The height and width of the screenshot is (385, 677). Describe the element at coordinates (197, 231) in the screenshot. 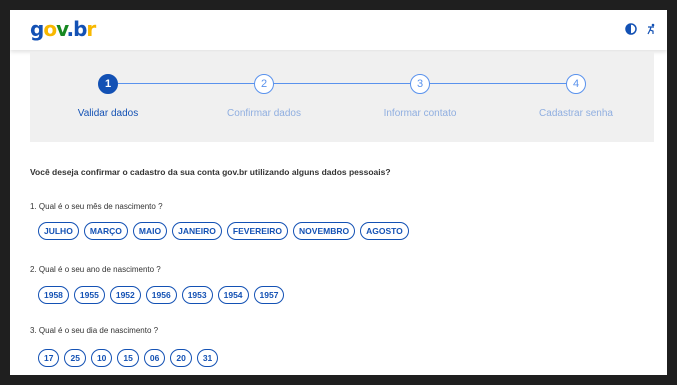

I see `option-button: JANEIRO` at that location.